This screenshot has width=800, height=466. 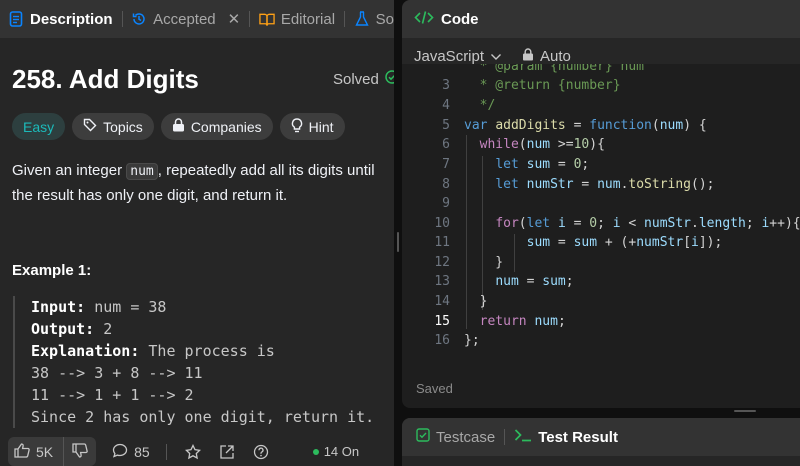 I want to click on line-number: 13, so click(x=442, y=281).